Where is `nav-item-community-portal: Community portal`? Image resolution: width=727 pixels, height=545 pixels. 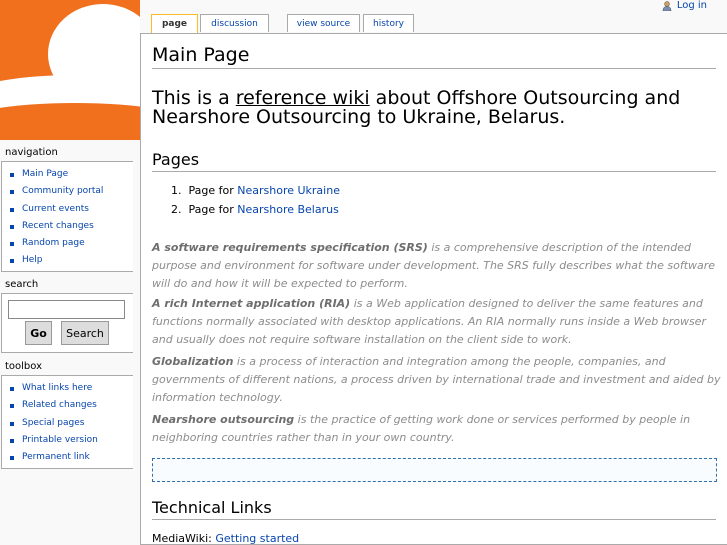 nav-item-community-portal: Community portal is located at coordinates (70, 191).